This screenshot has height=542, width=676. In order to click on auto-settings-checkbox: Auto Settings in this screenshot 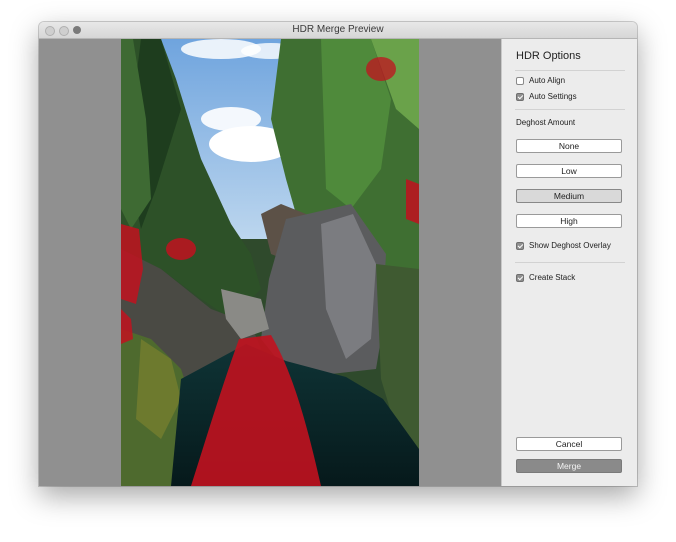, I will do `click(546, 96)`.